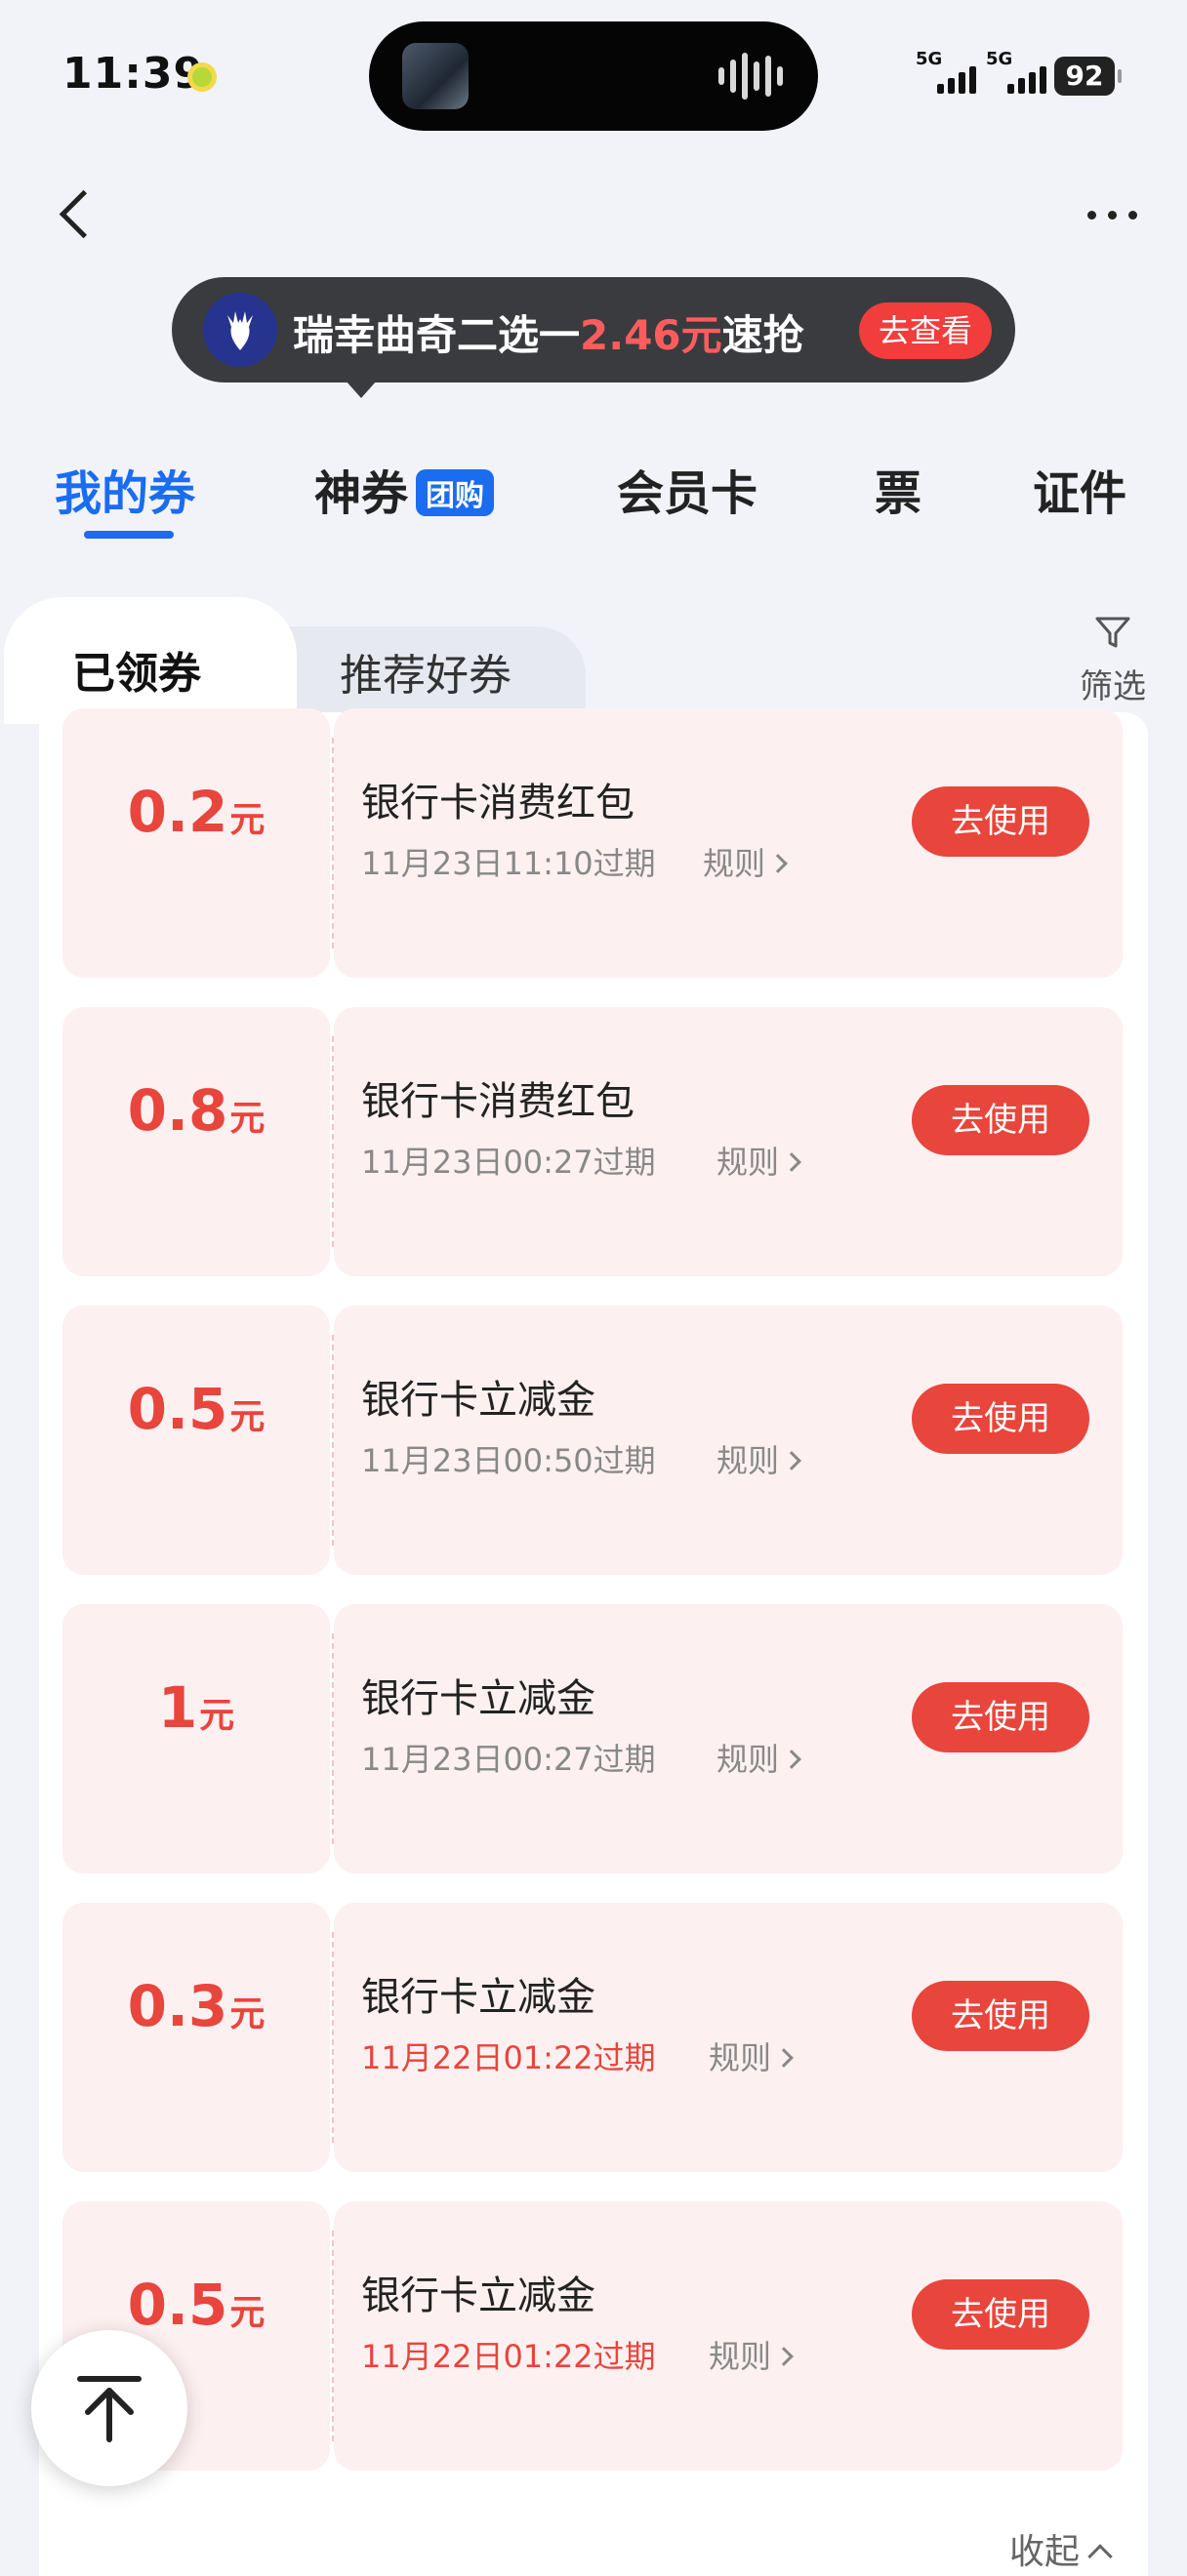 The width and height of the screenshot is (1187, 2576). Describe the element at coordinates (404, 489) in the screenshot. I see `tab-super-coupons: 神券 团购` at that location.